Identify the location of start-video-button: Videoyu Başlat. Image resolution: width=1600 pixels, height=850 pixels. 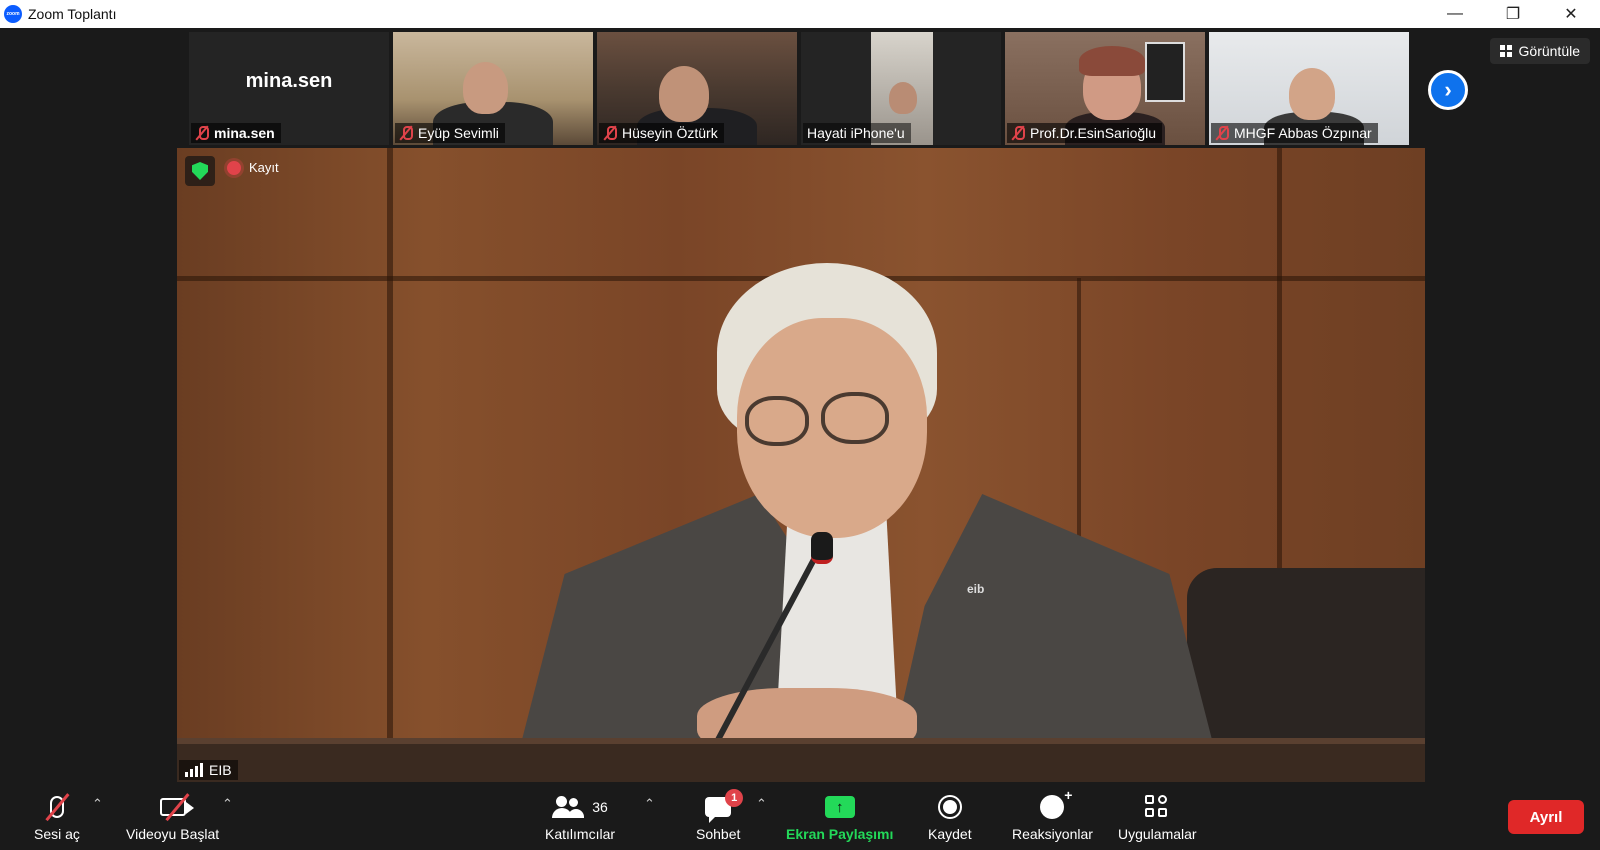
(172, 817).